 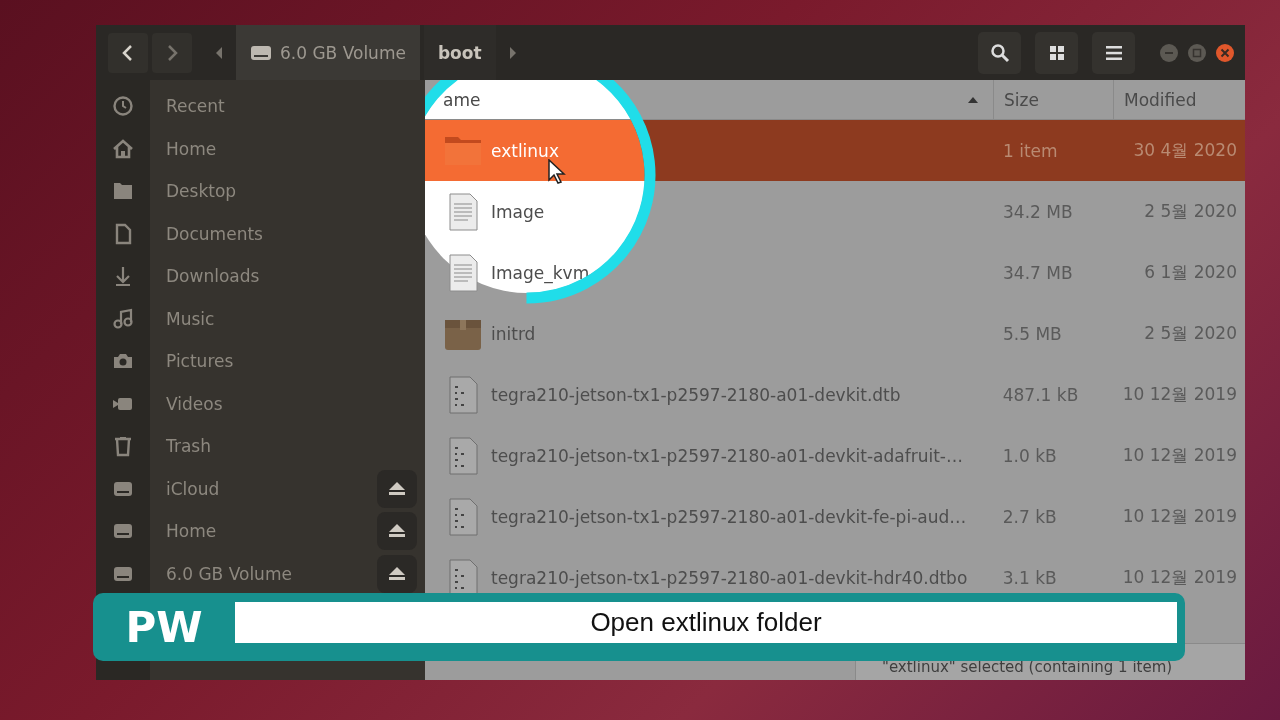 I want to click on sidebar-item: Downloads, so click(x=295, y=276).